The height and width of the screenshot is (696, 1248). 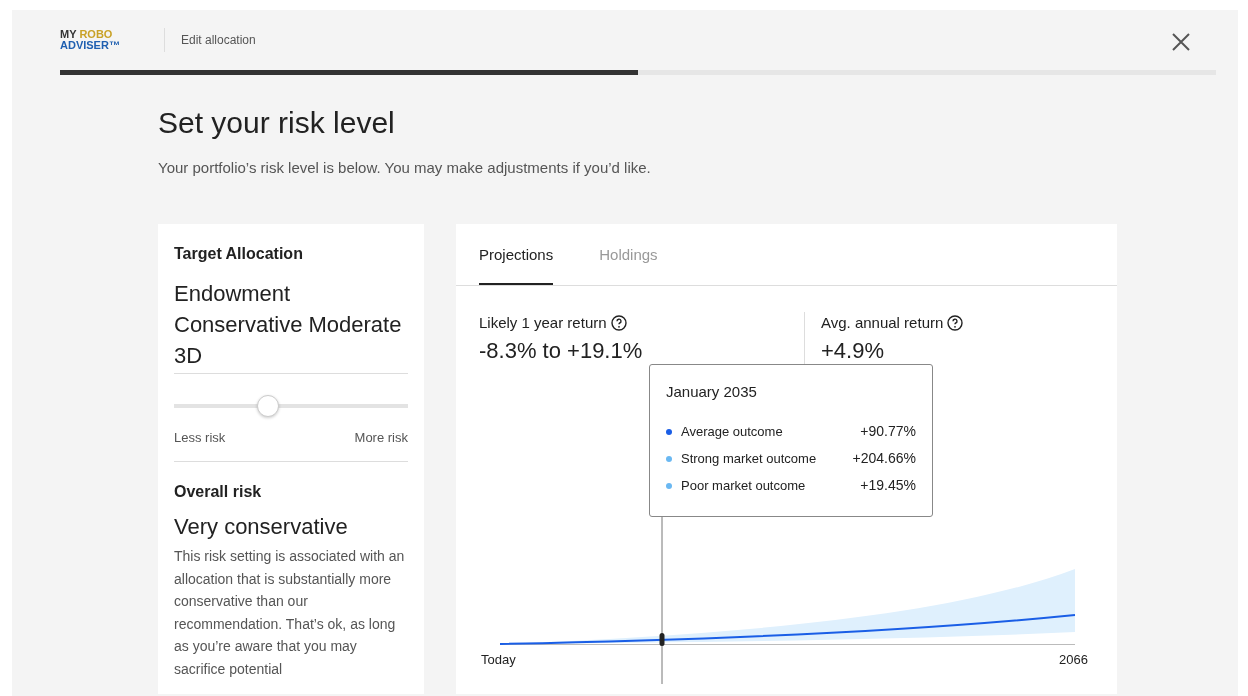 What do you see at coordinates (291, 325) in the screenshot?
I see `allocation-name: Endowment Conservative Moderate 3D` at bounding box center [291, 325].